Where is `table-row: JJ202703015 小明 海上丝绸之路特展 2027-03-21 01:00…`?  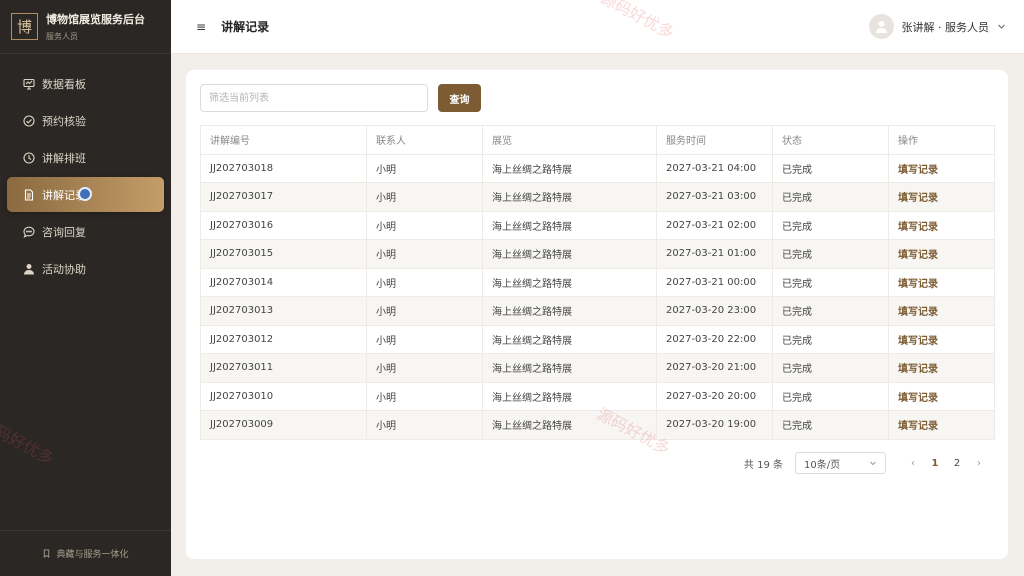 table-row: JJ202703015 小明 海上丝绸之路特展 2027-03-21 01:00… is located at coordinates (597, 254).